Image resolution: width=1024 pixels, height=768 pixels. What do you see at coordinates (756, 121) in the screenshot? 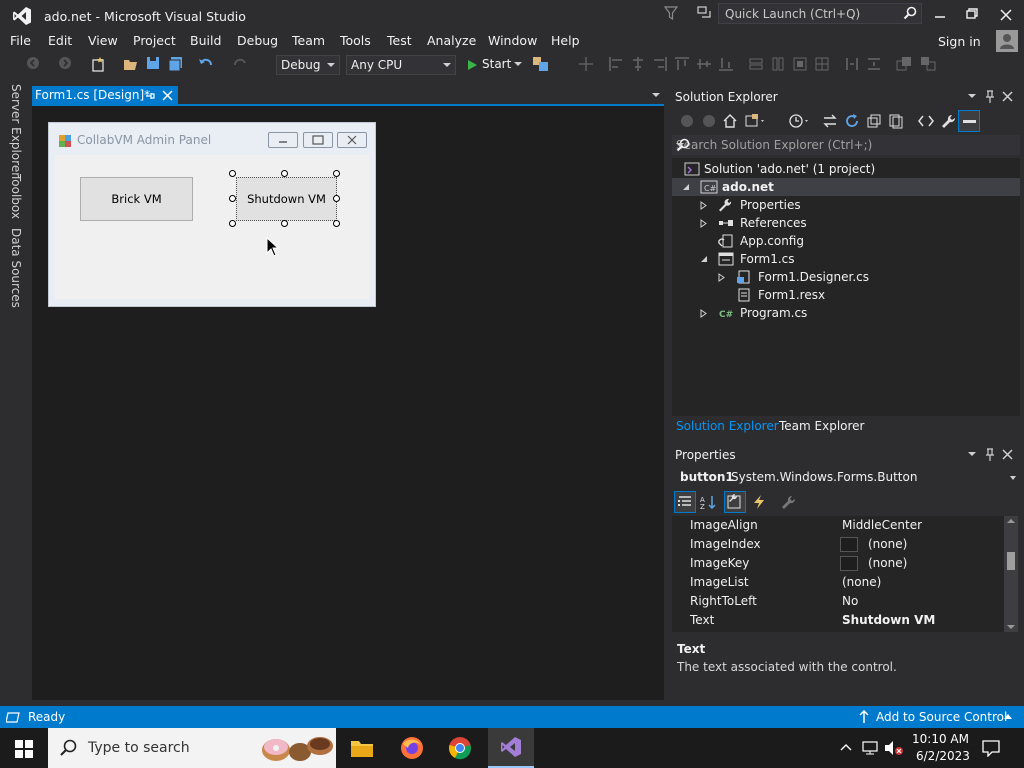
I see `switch-views-icon` at bounding box center [756, 121].